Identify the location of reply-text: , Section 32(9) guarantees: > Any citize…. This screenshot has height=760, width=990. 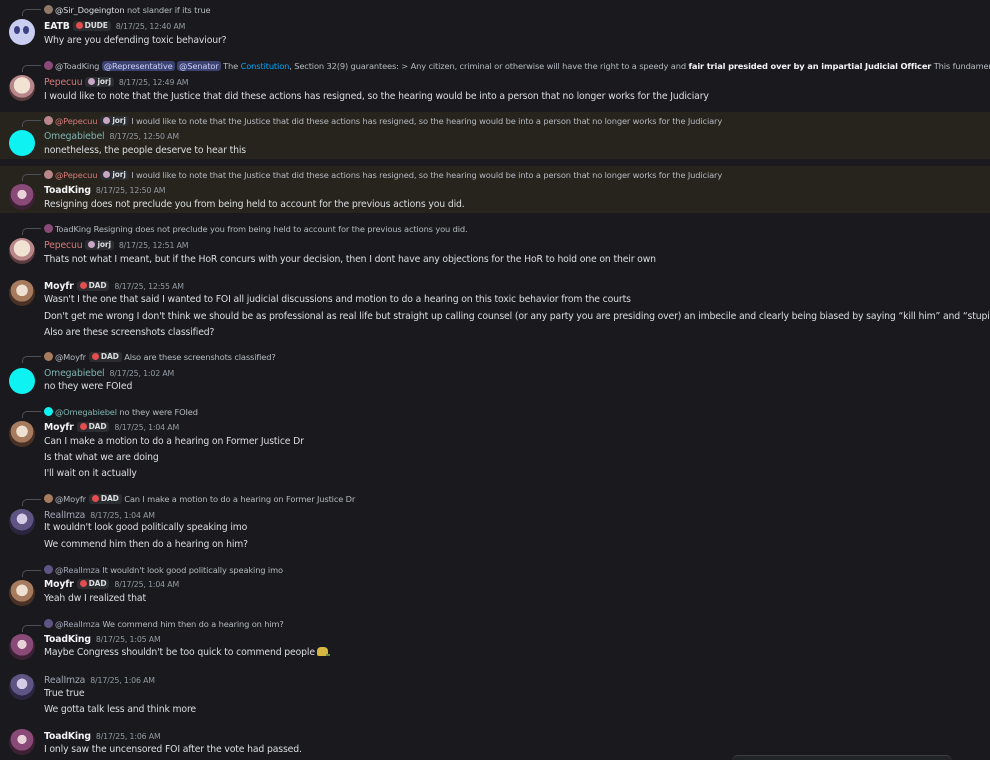
(487, 66).